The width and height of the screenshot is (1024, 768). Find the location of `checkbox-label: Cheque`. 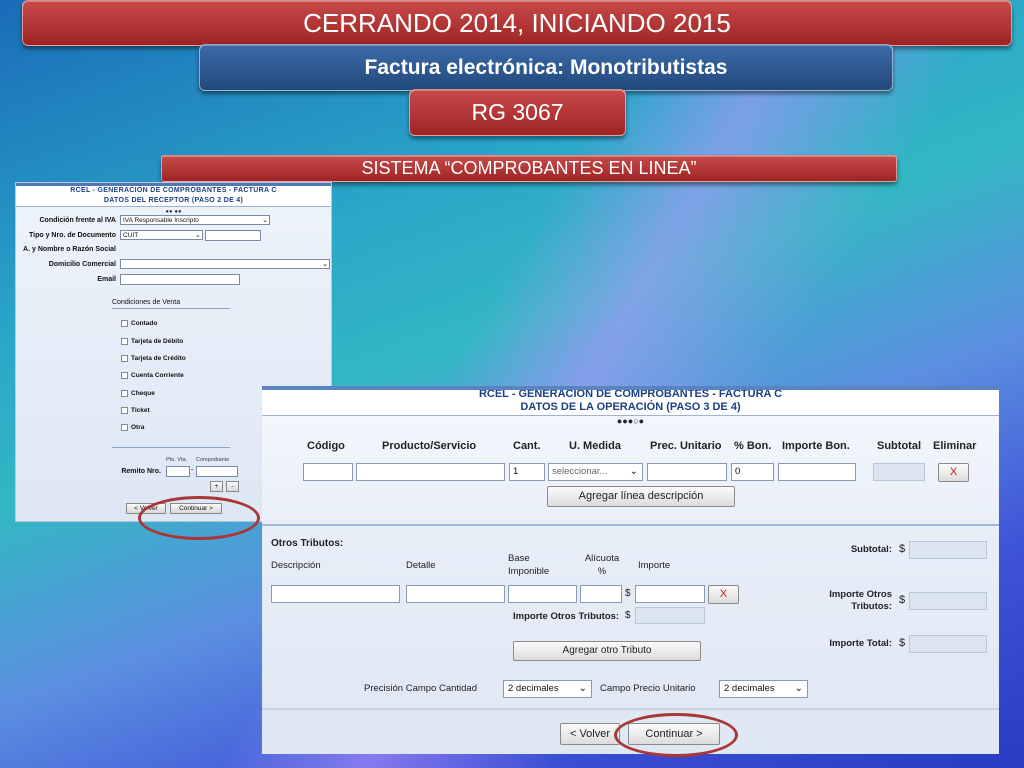

checkbox-label: Cheque is located at coordinates (143, 393).